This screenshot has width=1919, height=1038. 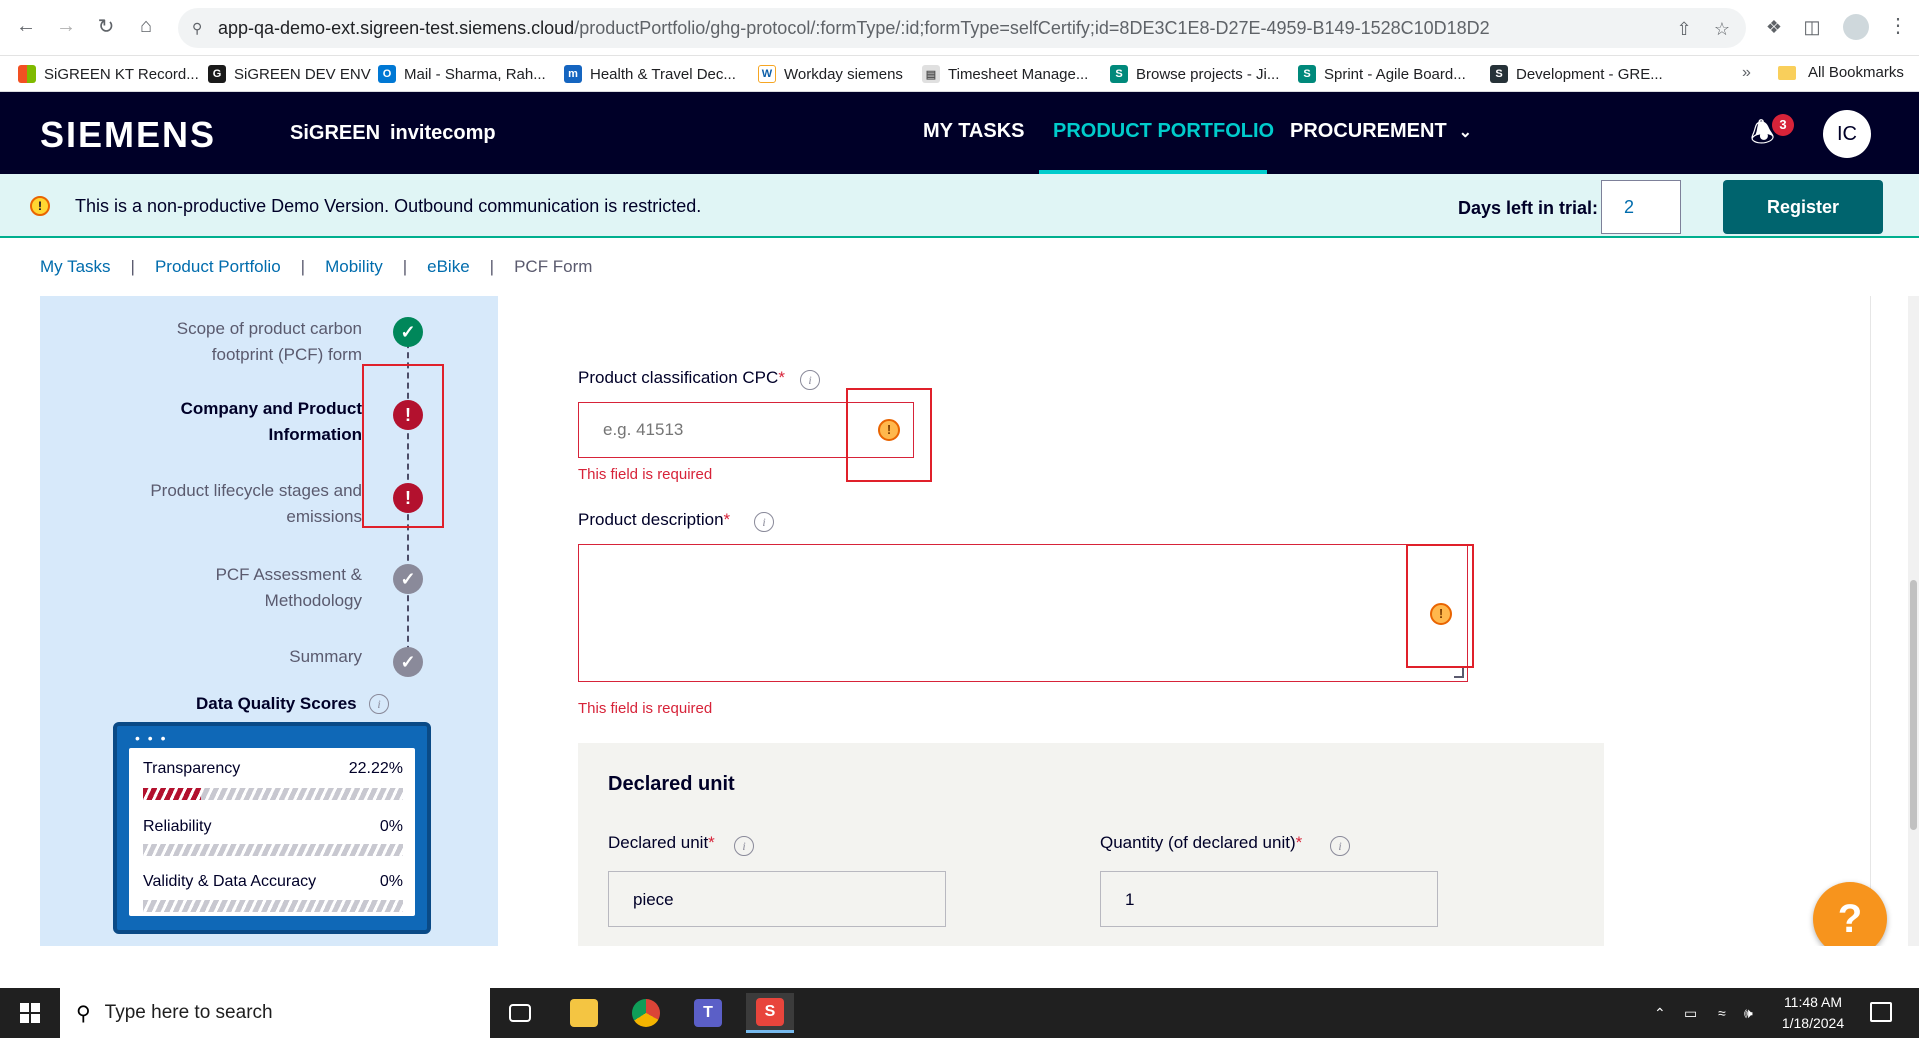 I want to click on description-label: Product description*, so click(x=654, y=520).